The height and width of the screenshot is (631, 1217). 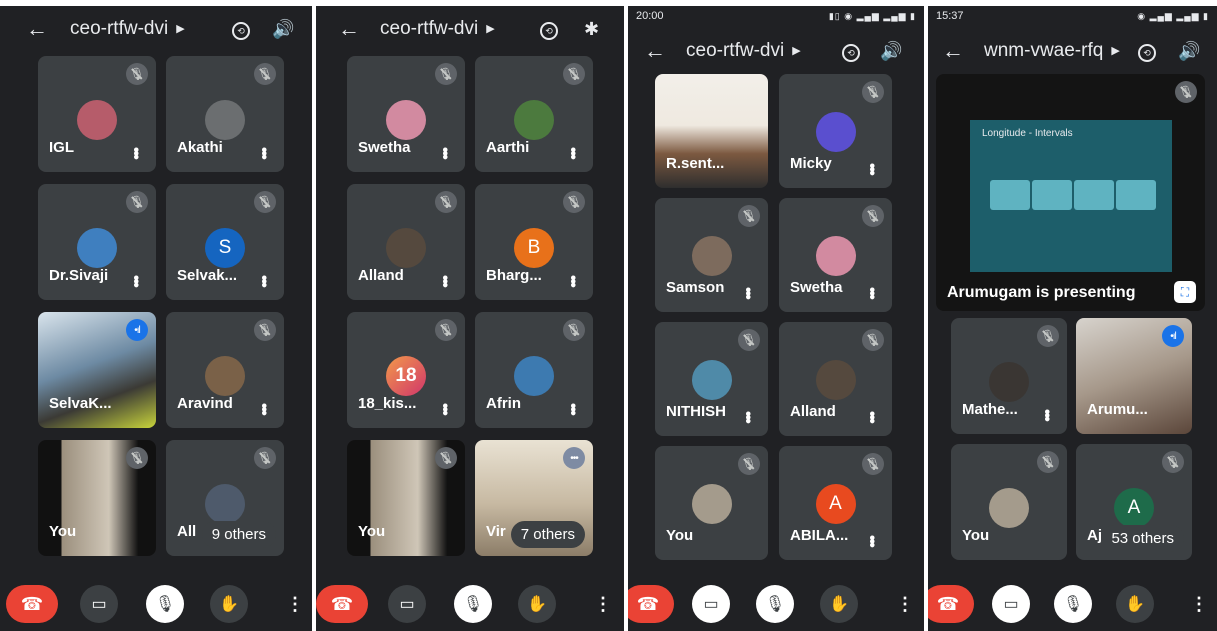 I want to click on participant-tile: 🎙 Mathe... •••, so click(x=1009, y=376).